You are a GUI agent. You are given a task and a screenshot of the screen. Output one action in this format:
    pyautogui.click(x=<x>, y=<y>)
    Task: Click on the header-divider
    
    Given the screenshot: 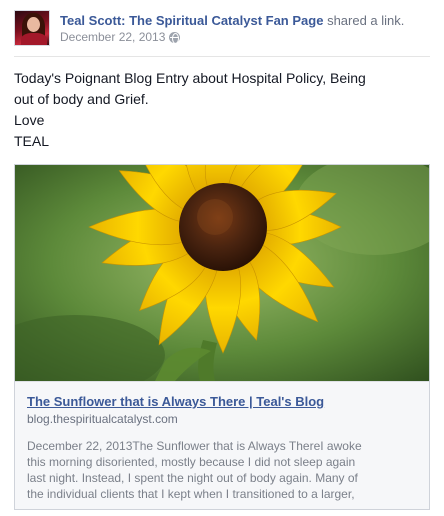 What is the action you would take?
    pyautogui.click(x=222, y=56)
    